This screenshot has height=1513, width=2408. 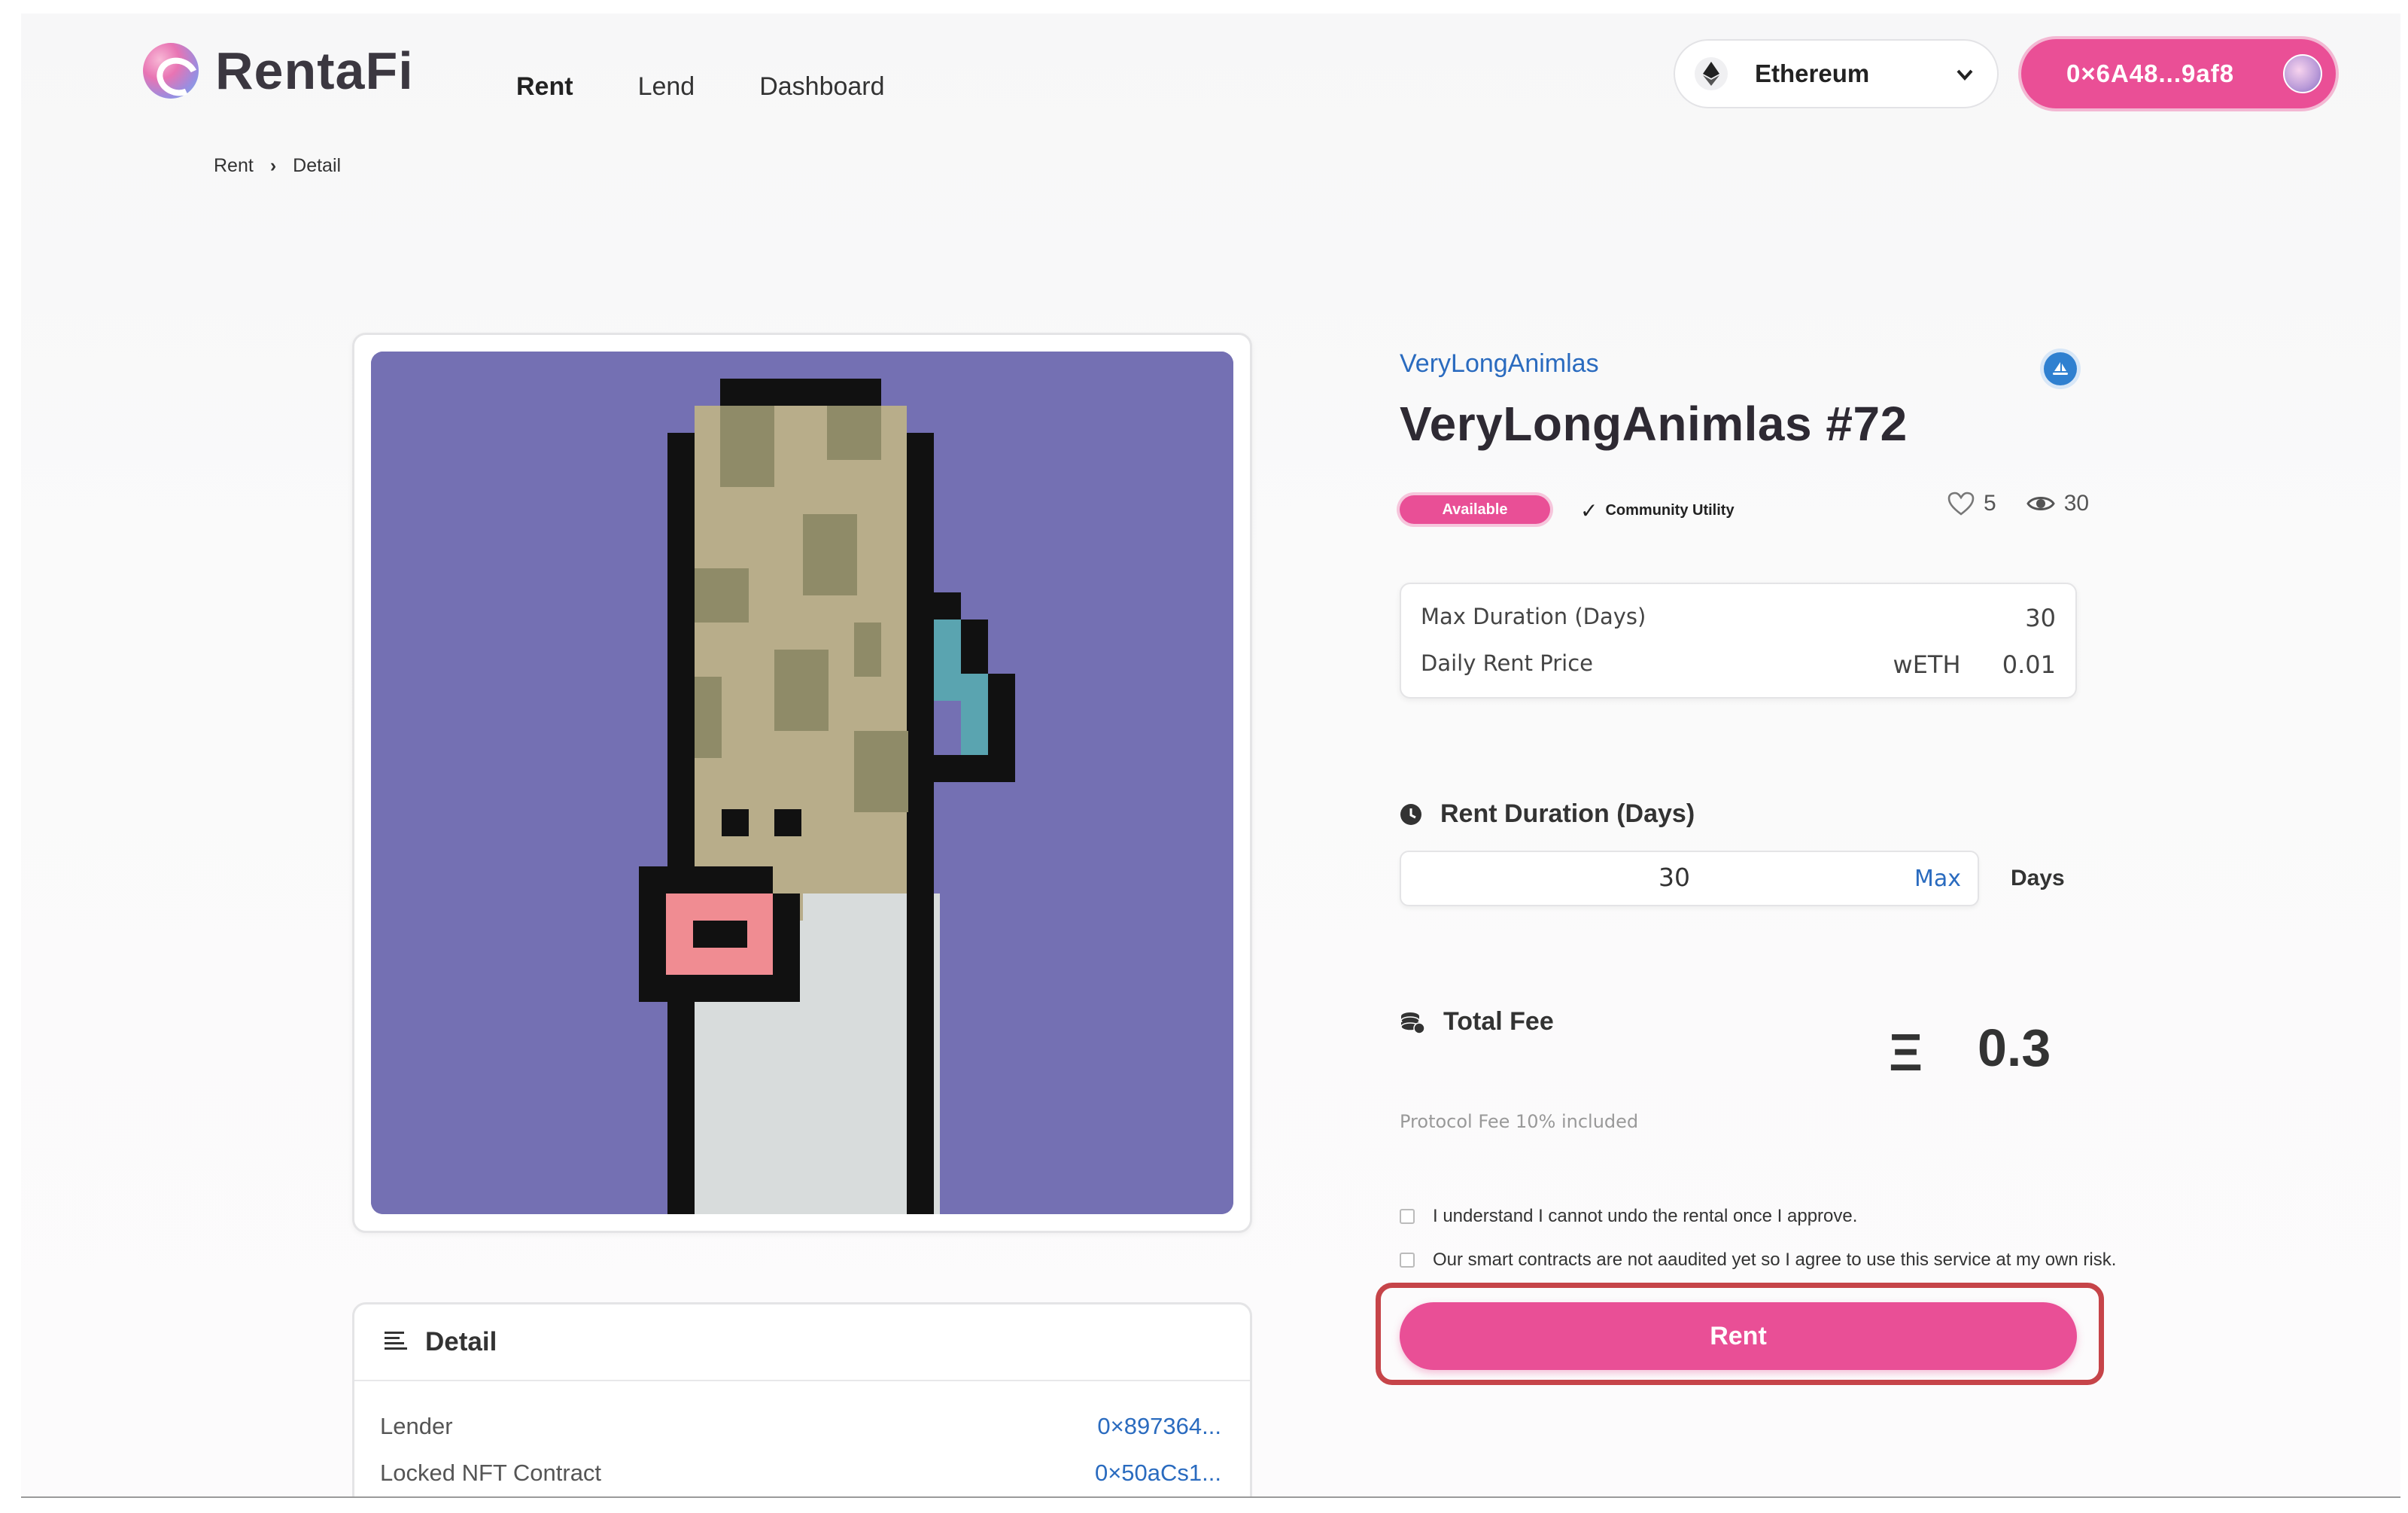 What do you see at coordinates (1990, 503) in the screenshot?
I see `likes-count: 5` at bounding box center [1990, 503].